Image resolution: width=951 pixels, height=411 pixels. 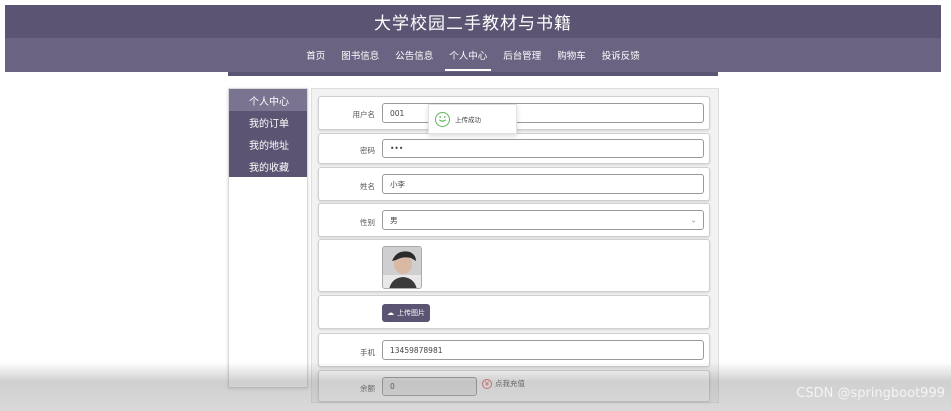 I want to click on site-header: 大学校园二手教材与书籍, so click(x=473, y=21).